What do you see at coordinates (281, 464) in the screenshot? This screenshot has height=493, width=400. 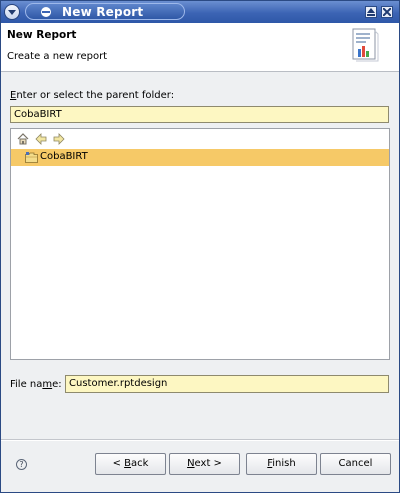 I see `finish-button: Finish` at bounding box center [281, 464].